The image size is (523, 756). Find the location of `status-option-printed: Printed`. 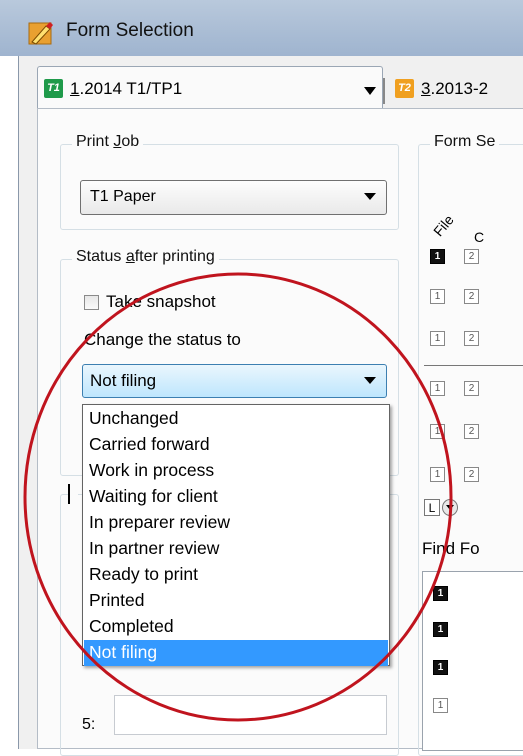

status-option-printed: Printed is located at coordinates (236, 601).